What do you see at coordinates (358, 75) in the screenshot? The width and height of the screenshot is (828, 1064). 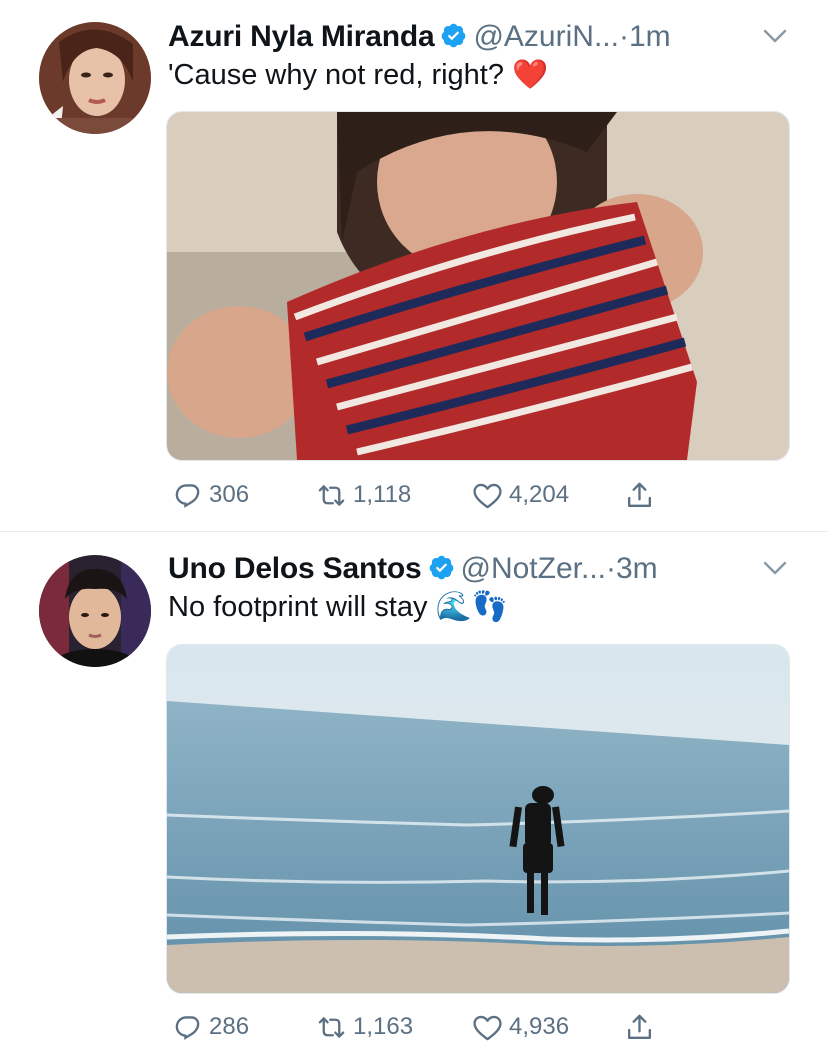 I see `tweet-text: 'Cause why not red, right? ❤️` at bounding box center [358, 75].